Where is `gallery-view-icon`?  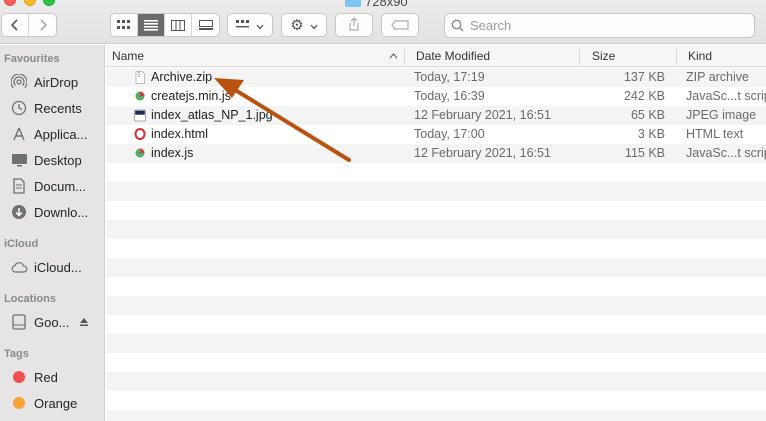 gallery-view-icon is located at coordinates (205, 25).